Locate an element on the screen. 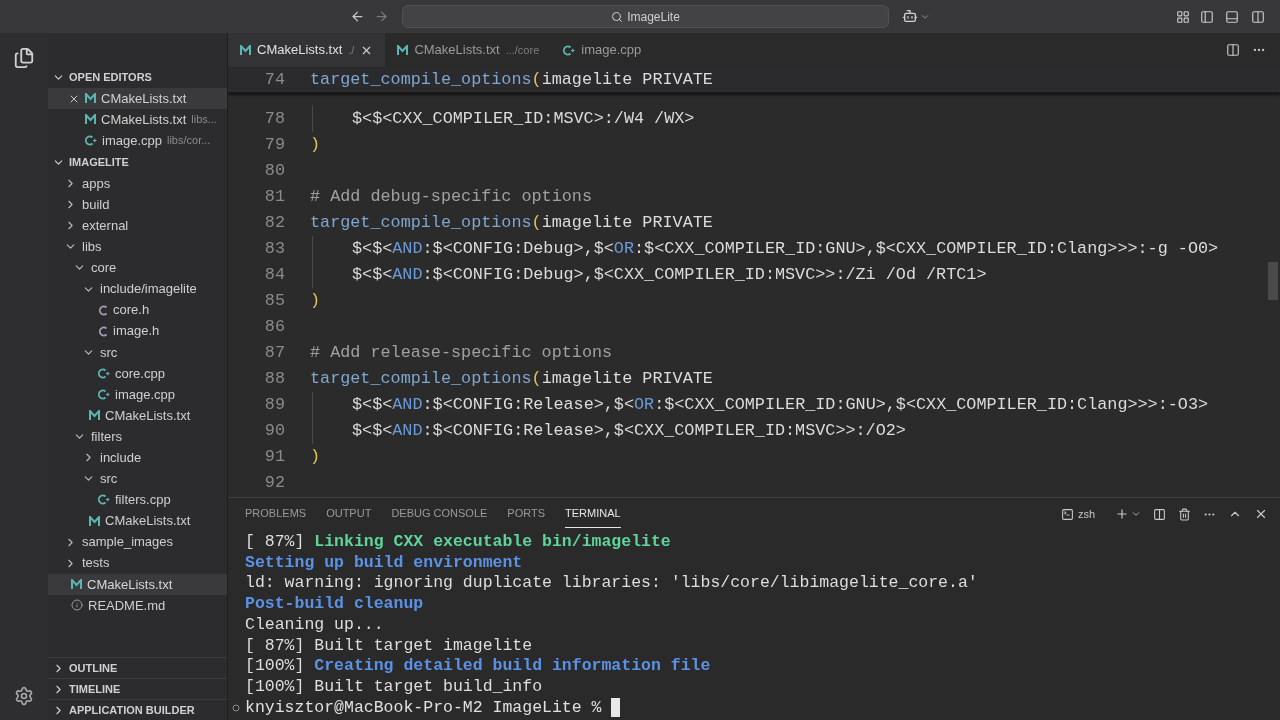  back-arrow-icon is located at coordinates (357, 16).